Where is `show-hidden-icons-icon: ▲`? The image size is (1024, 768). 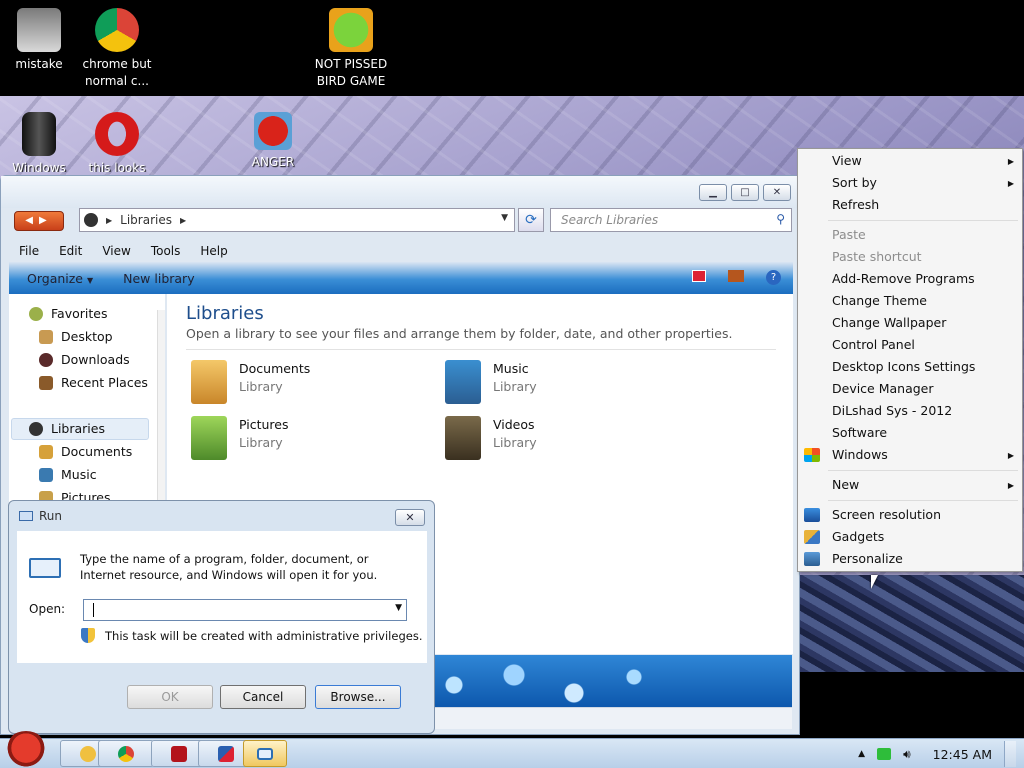
show-hidden-icons-icon: ▲ is located at coordinates (861, 754).